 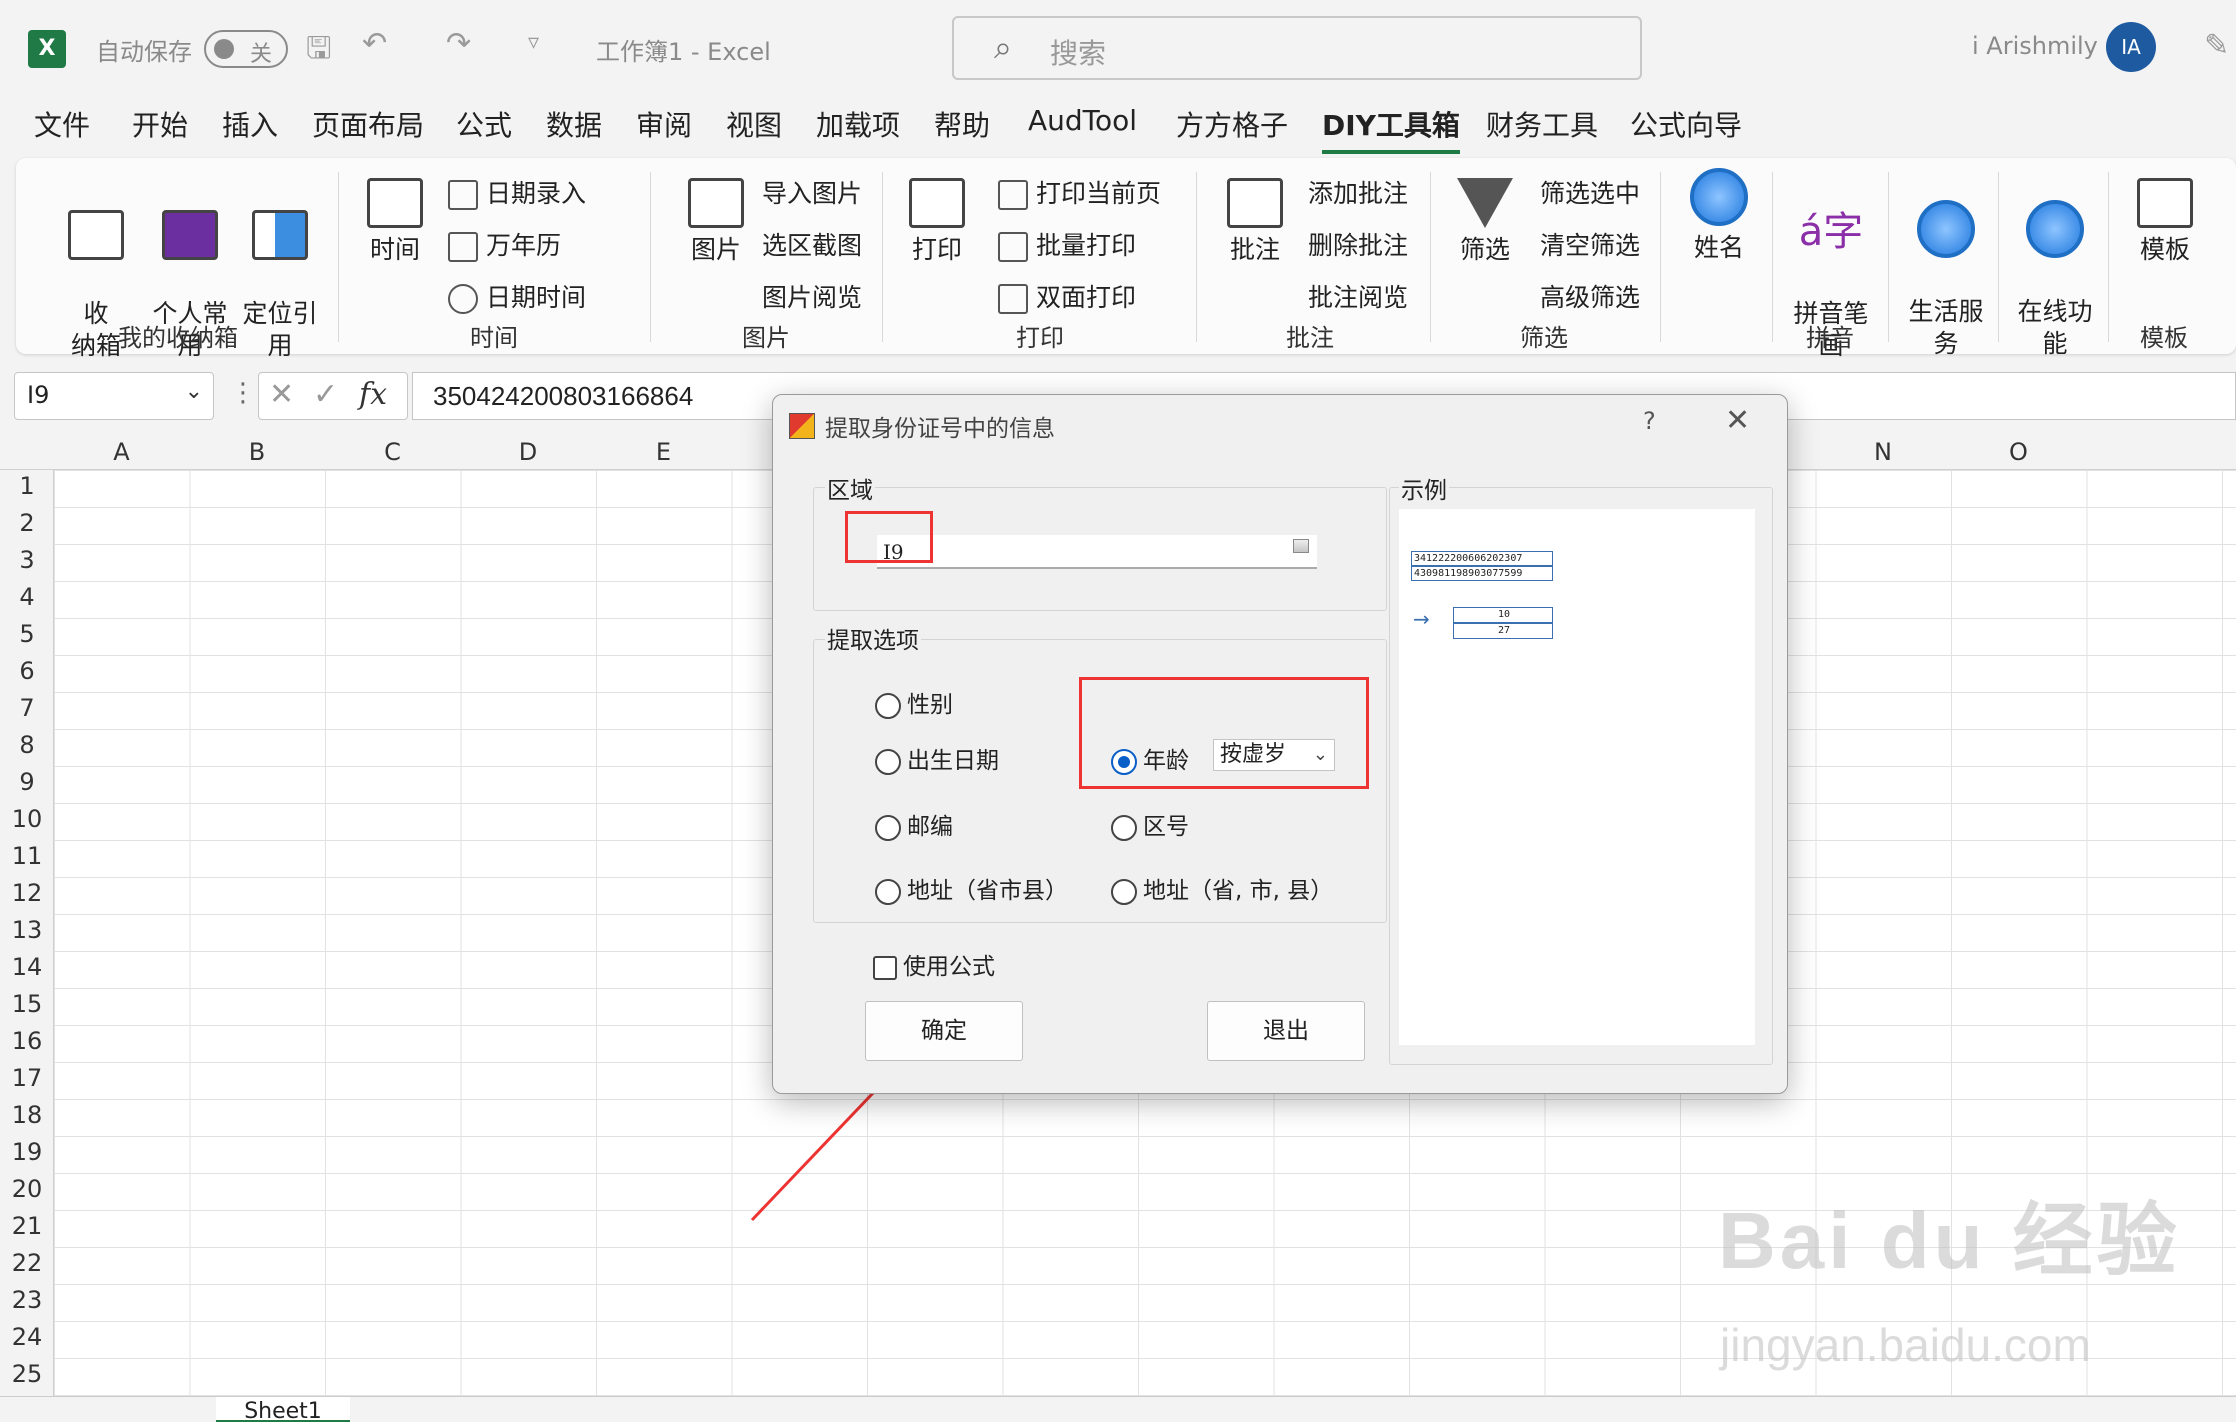 I want to click on row-header: 9, so click(x=27, y=782).